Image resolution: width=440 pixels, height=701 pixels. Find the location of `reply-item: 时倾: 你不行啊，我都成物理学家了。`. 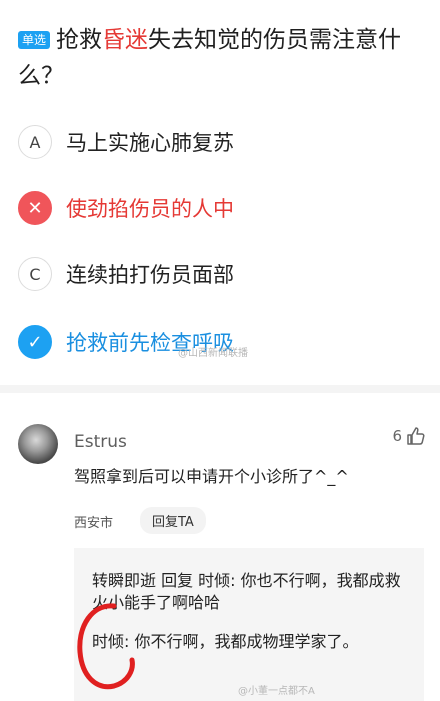

reply-item: 时倾: 你不行啊，我都成物理学家了。 is located at coordinates (225, 641).